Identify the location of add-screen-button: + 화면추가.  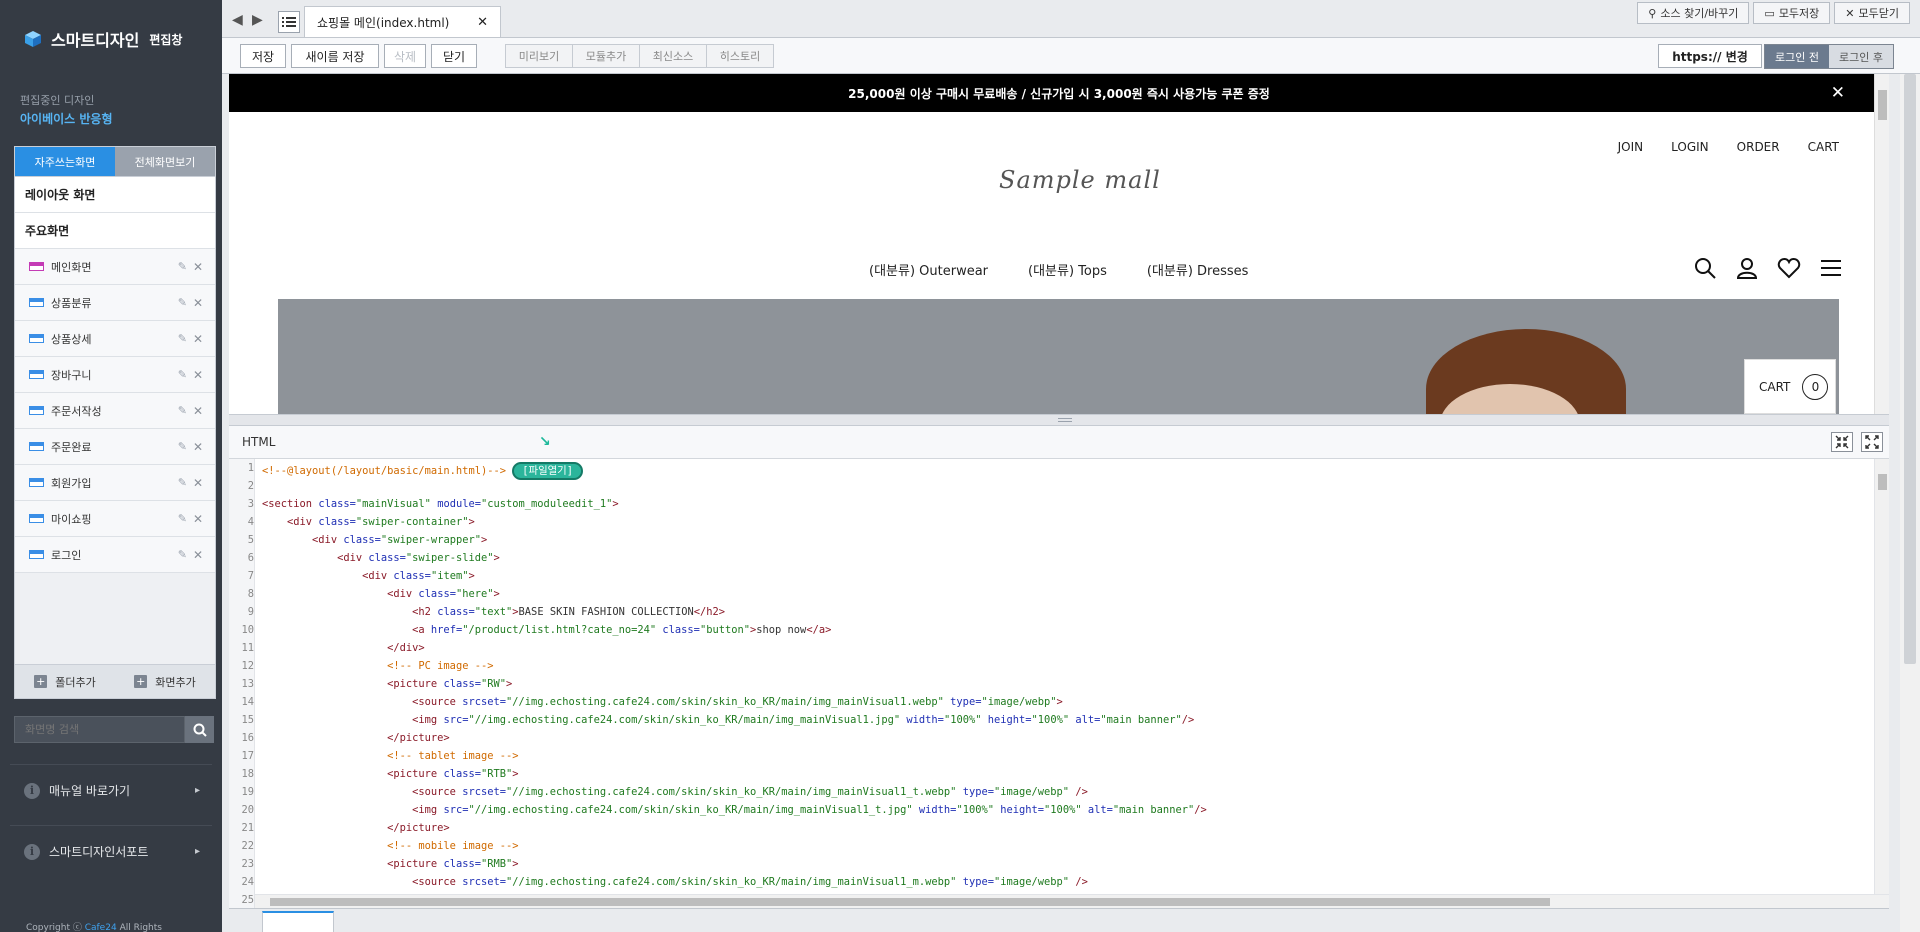
(165, 681).